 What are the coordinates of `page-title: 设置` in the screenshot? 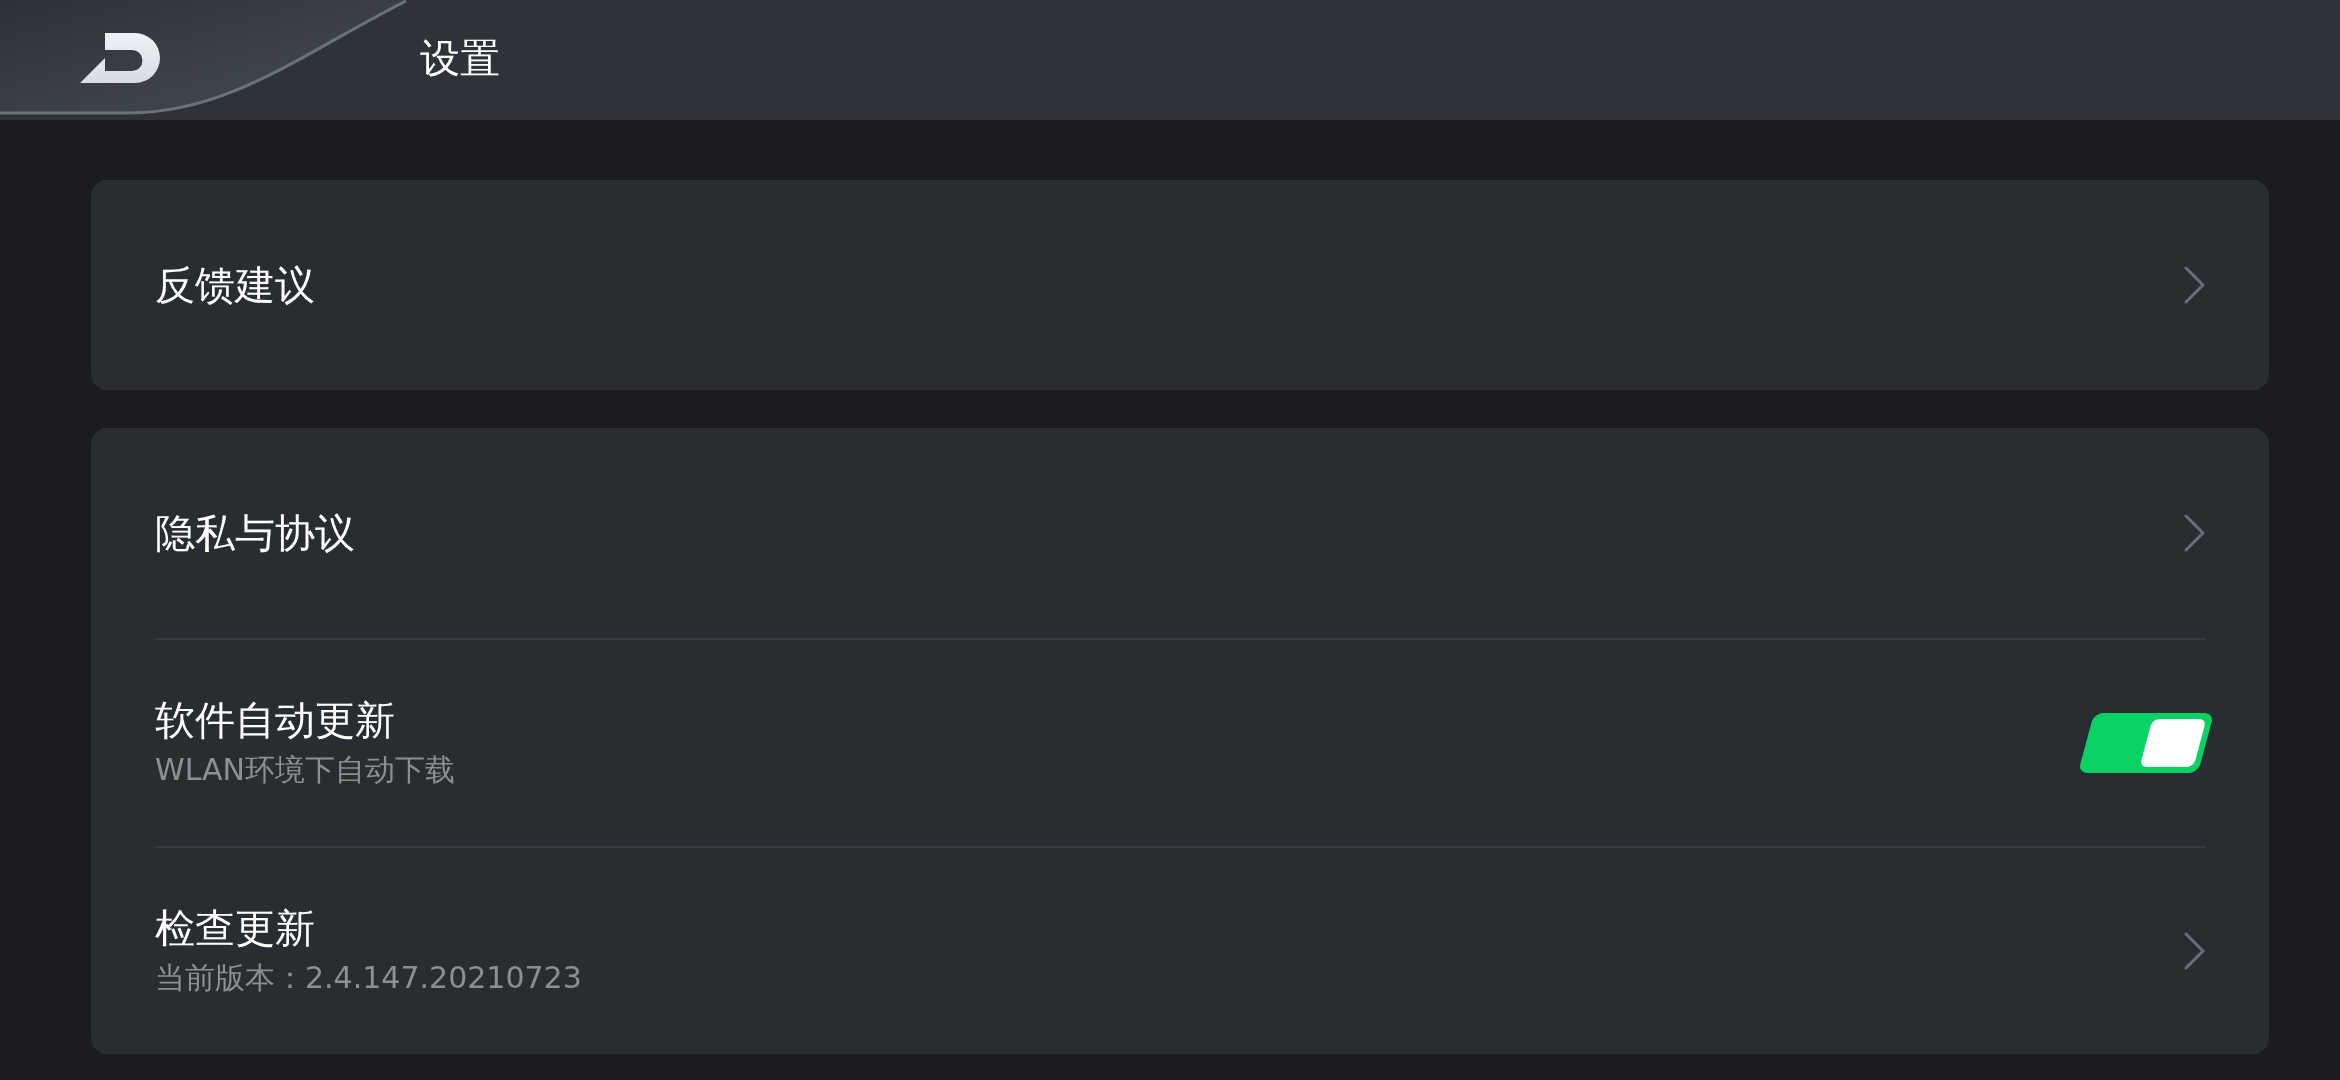 It's located at (460, 58).